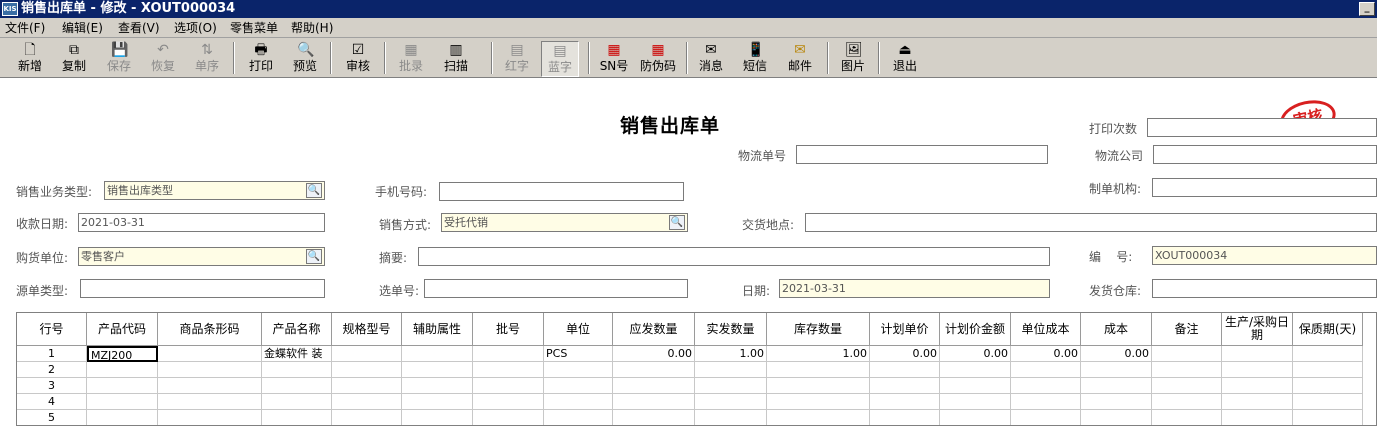 This screenshot has height=426, width=1377. Describe the element at coordinates (800, 59) in the screenshot. I see `mail-button: ✉ 邮件` at that location.